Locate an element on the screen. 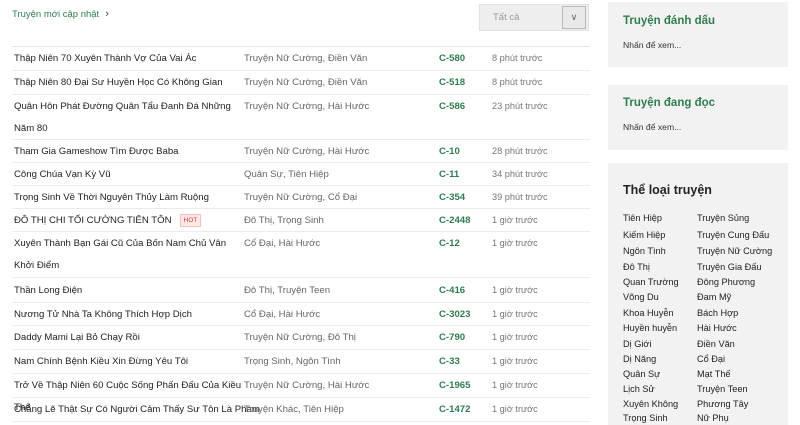  genre-link: Truyện Sủng is located at coordinates (723, 218).